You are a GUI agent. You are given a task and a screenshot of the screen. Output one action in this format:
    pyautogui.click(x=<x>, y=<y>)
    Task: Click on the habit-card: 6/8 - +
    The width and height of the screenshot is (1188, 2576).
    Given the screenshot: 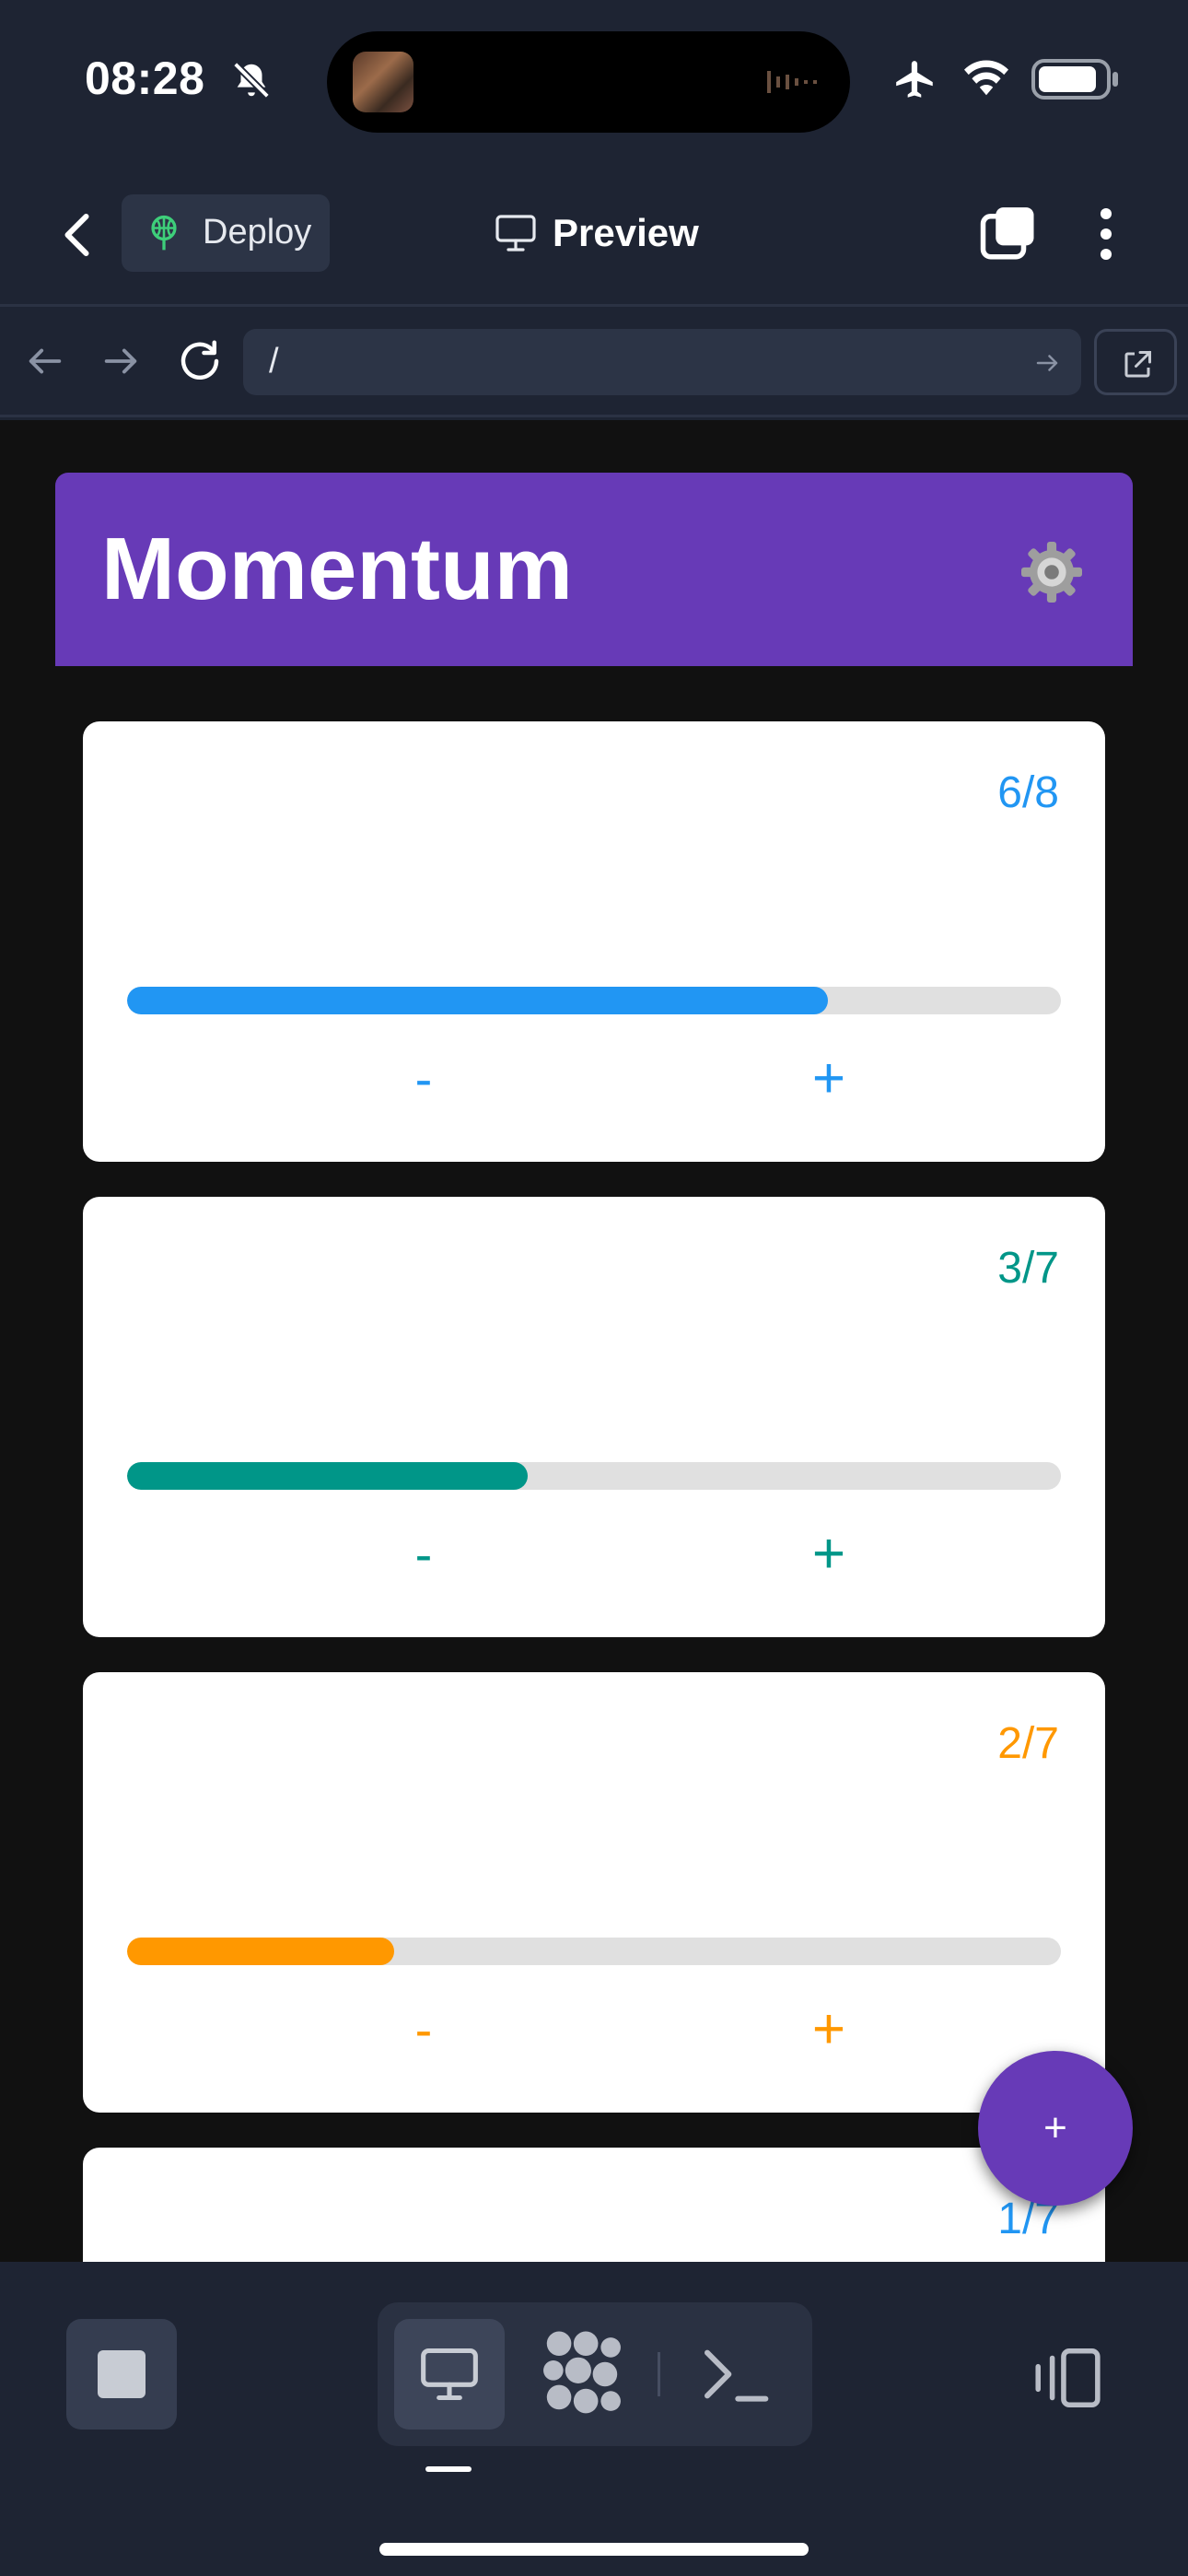 What is the action you would take?
    pyautogui.click(x=594, y=941)
    